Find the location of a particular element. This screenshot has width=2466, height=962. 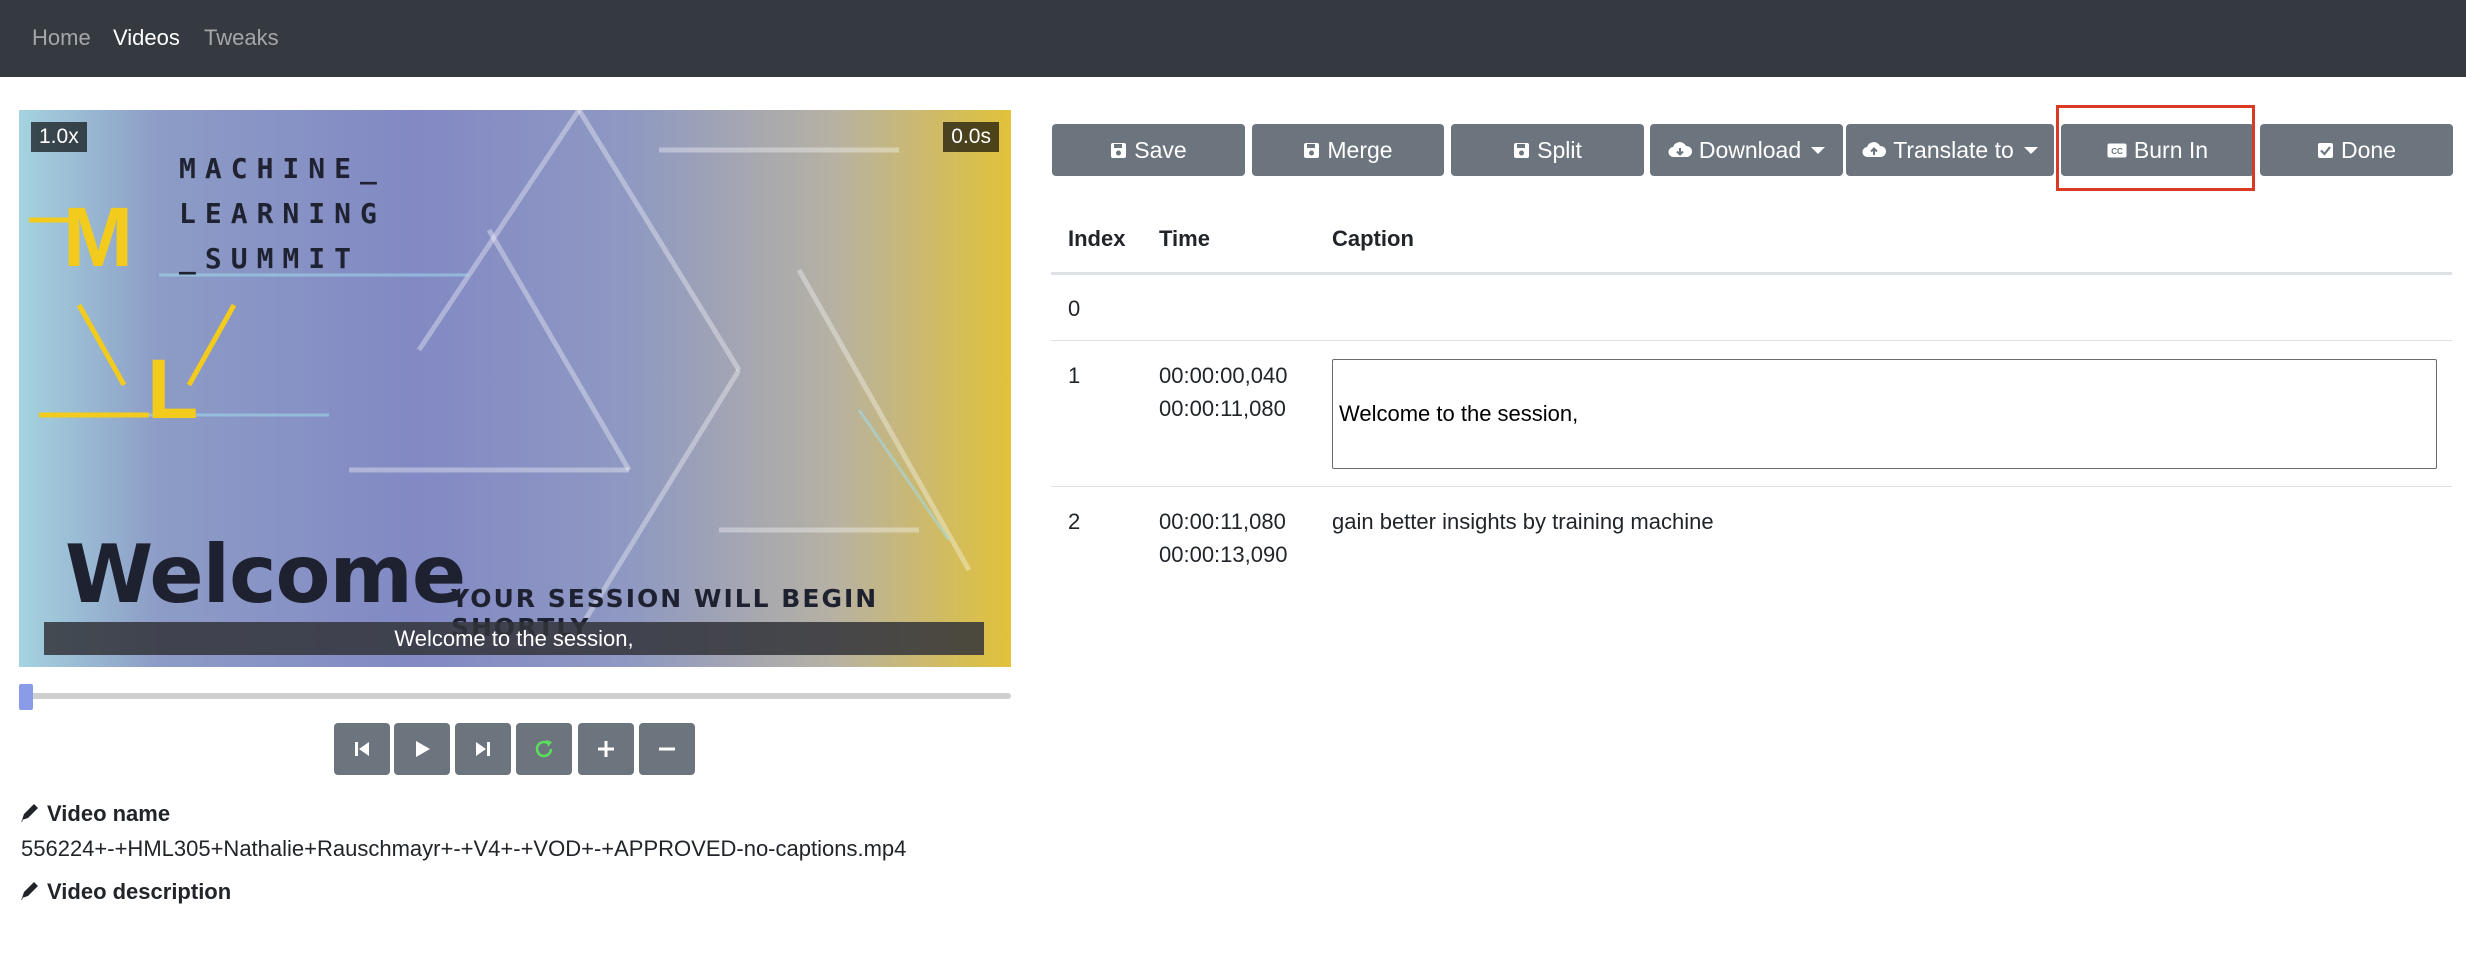

speed-down-button is located at coordinates (667, 749).